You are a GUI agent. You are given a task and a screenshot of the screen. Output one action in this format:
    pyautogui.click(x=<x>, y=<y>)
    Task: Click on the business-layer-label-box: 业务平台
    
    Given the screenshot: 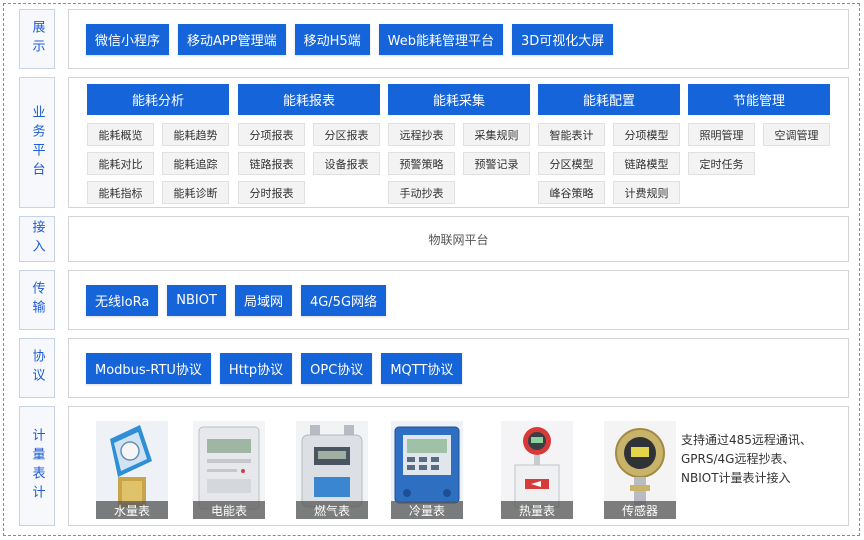 What is the action you would take?
    pyautogui.click(x=37, y=142)
    